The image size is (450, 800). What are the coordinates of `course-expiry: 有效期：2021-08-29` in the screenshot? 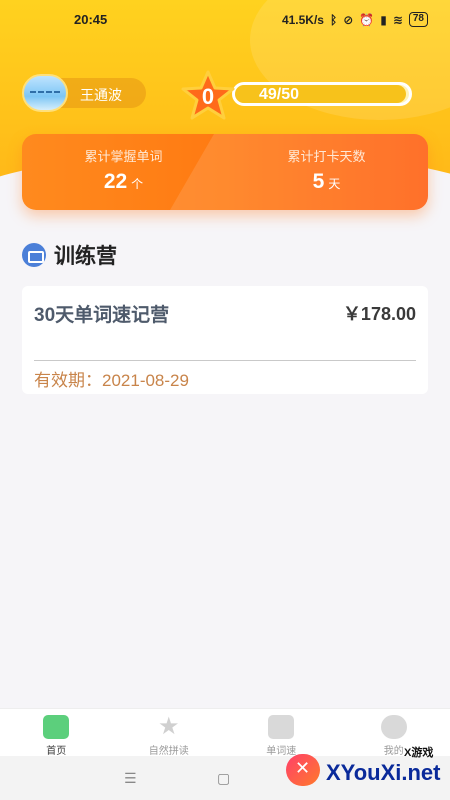 It's located at (111, 380).